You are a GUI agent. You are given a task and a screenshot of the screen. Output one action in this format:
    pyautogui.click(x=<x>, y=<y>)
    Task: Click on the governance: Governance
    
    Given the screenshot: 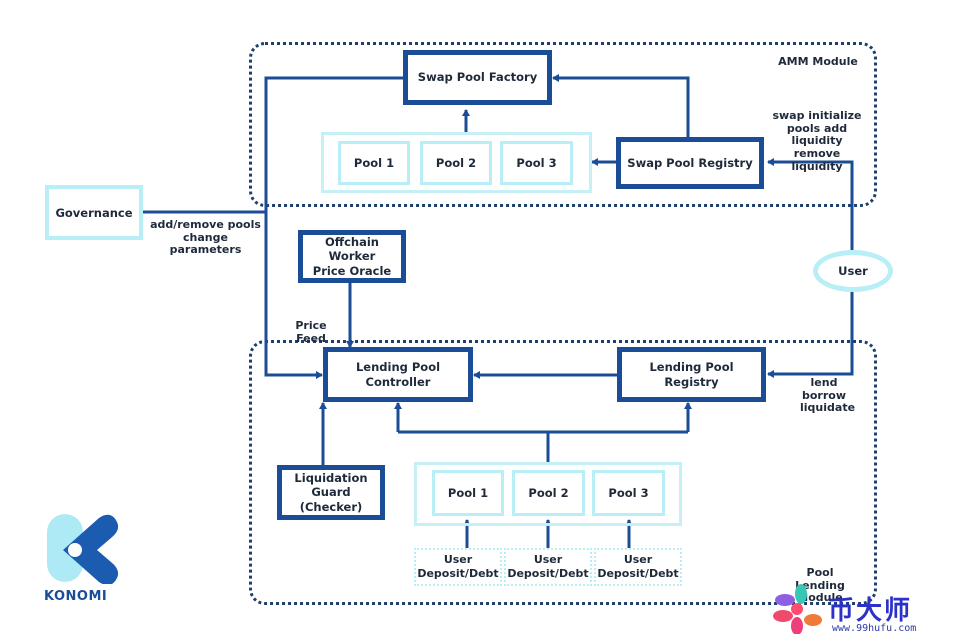 What is the action you would take?
    pyautogui.click(x=94, y=212)
    